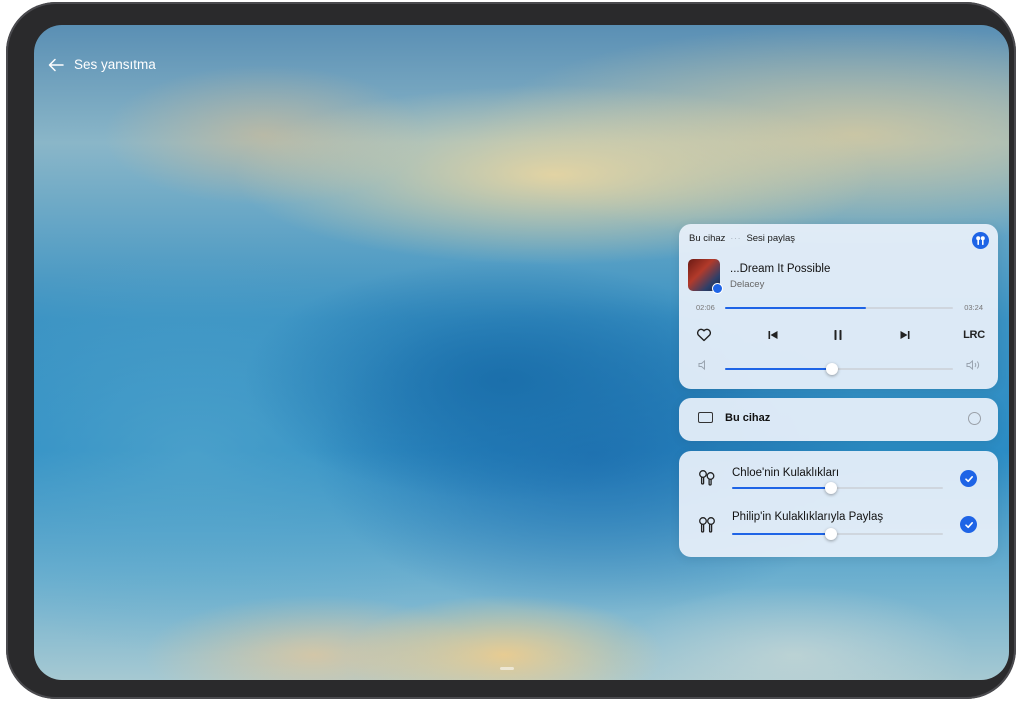  What do you see at coordinates (705, 417) in the screenshot?
I see `tablet-icon` at bounding box center [705, 417].